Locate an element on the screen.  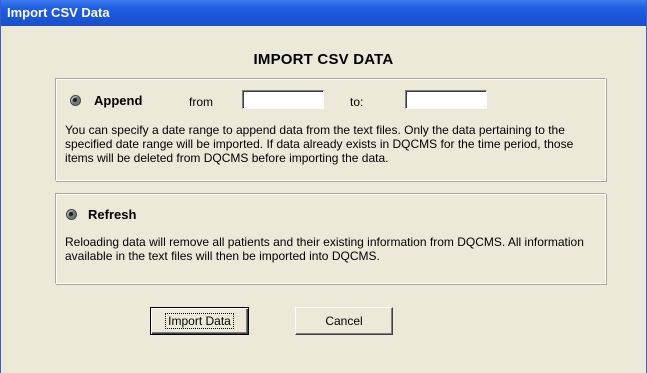
window-title: Import CSV Data is located at coordinates (58, 12).